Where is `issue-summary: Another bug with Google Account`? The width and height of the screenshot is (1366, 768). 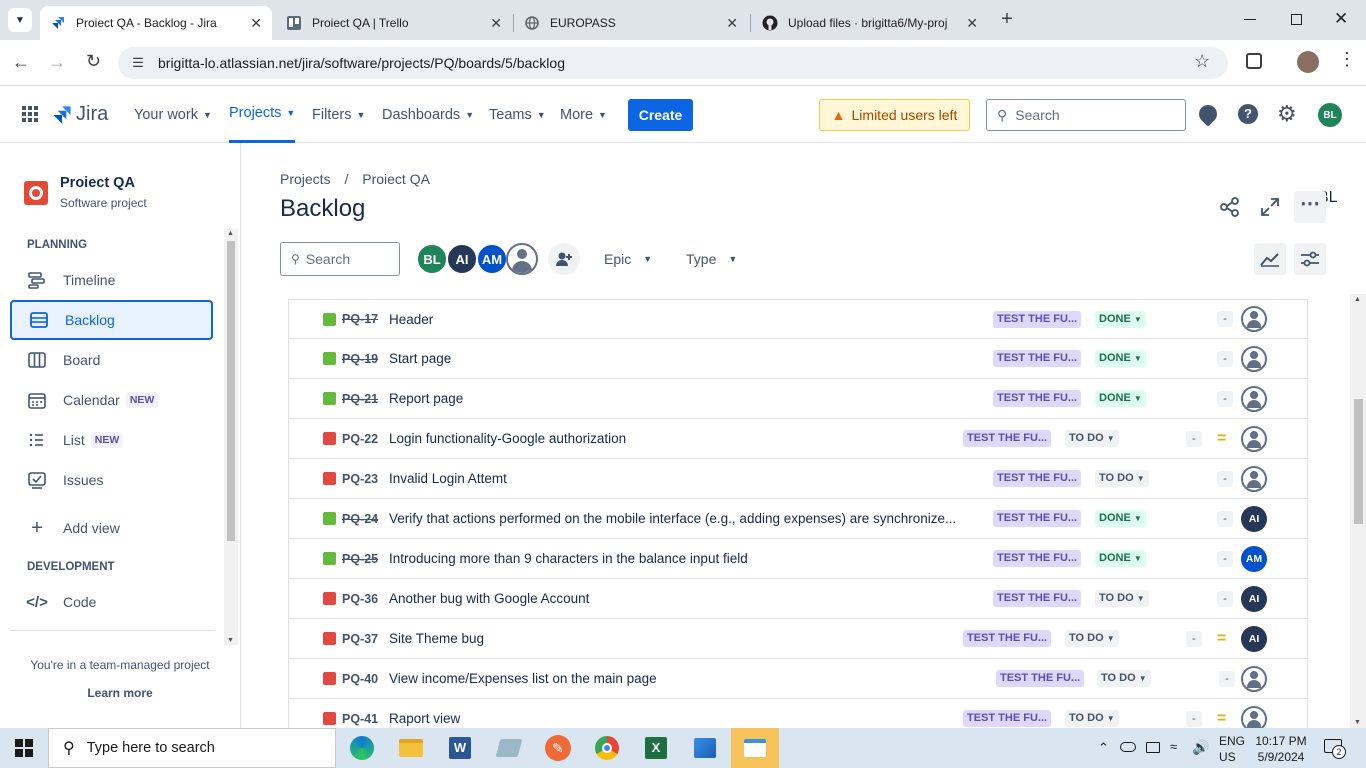 issue-summary: Another bug with Google Account is located at coordinates (489, 598).